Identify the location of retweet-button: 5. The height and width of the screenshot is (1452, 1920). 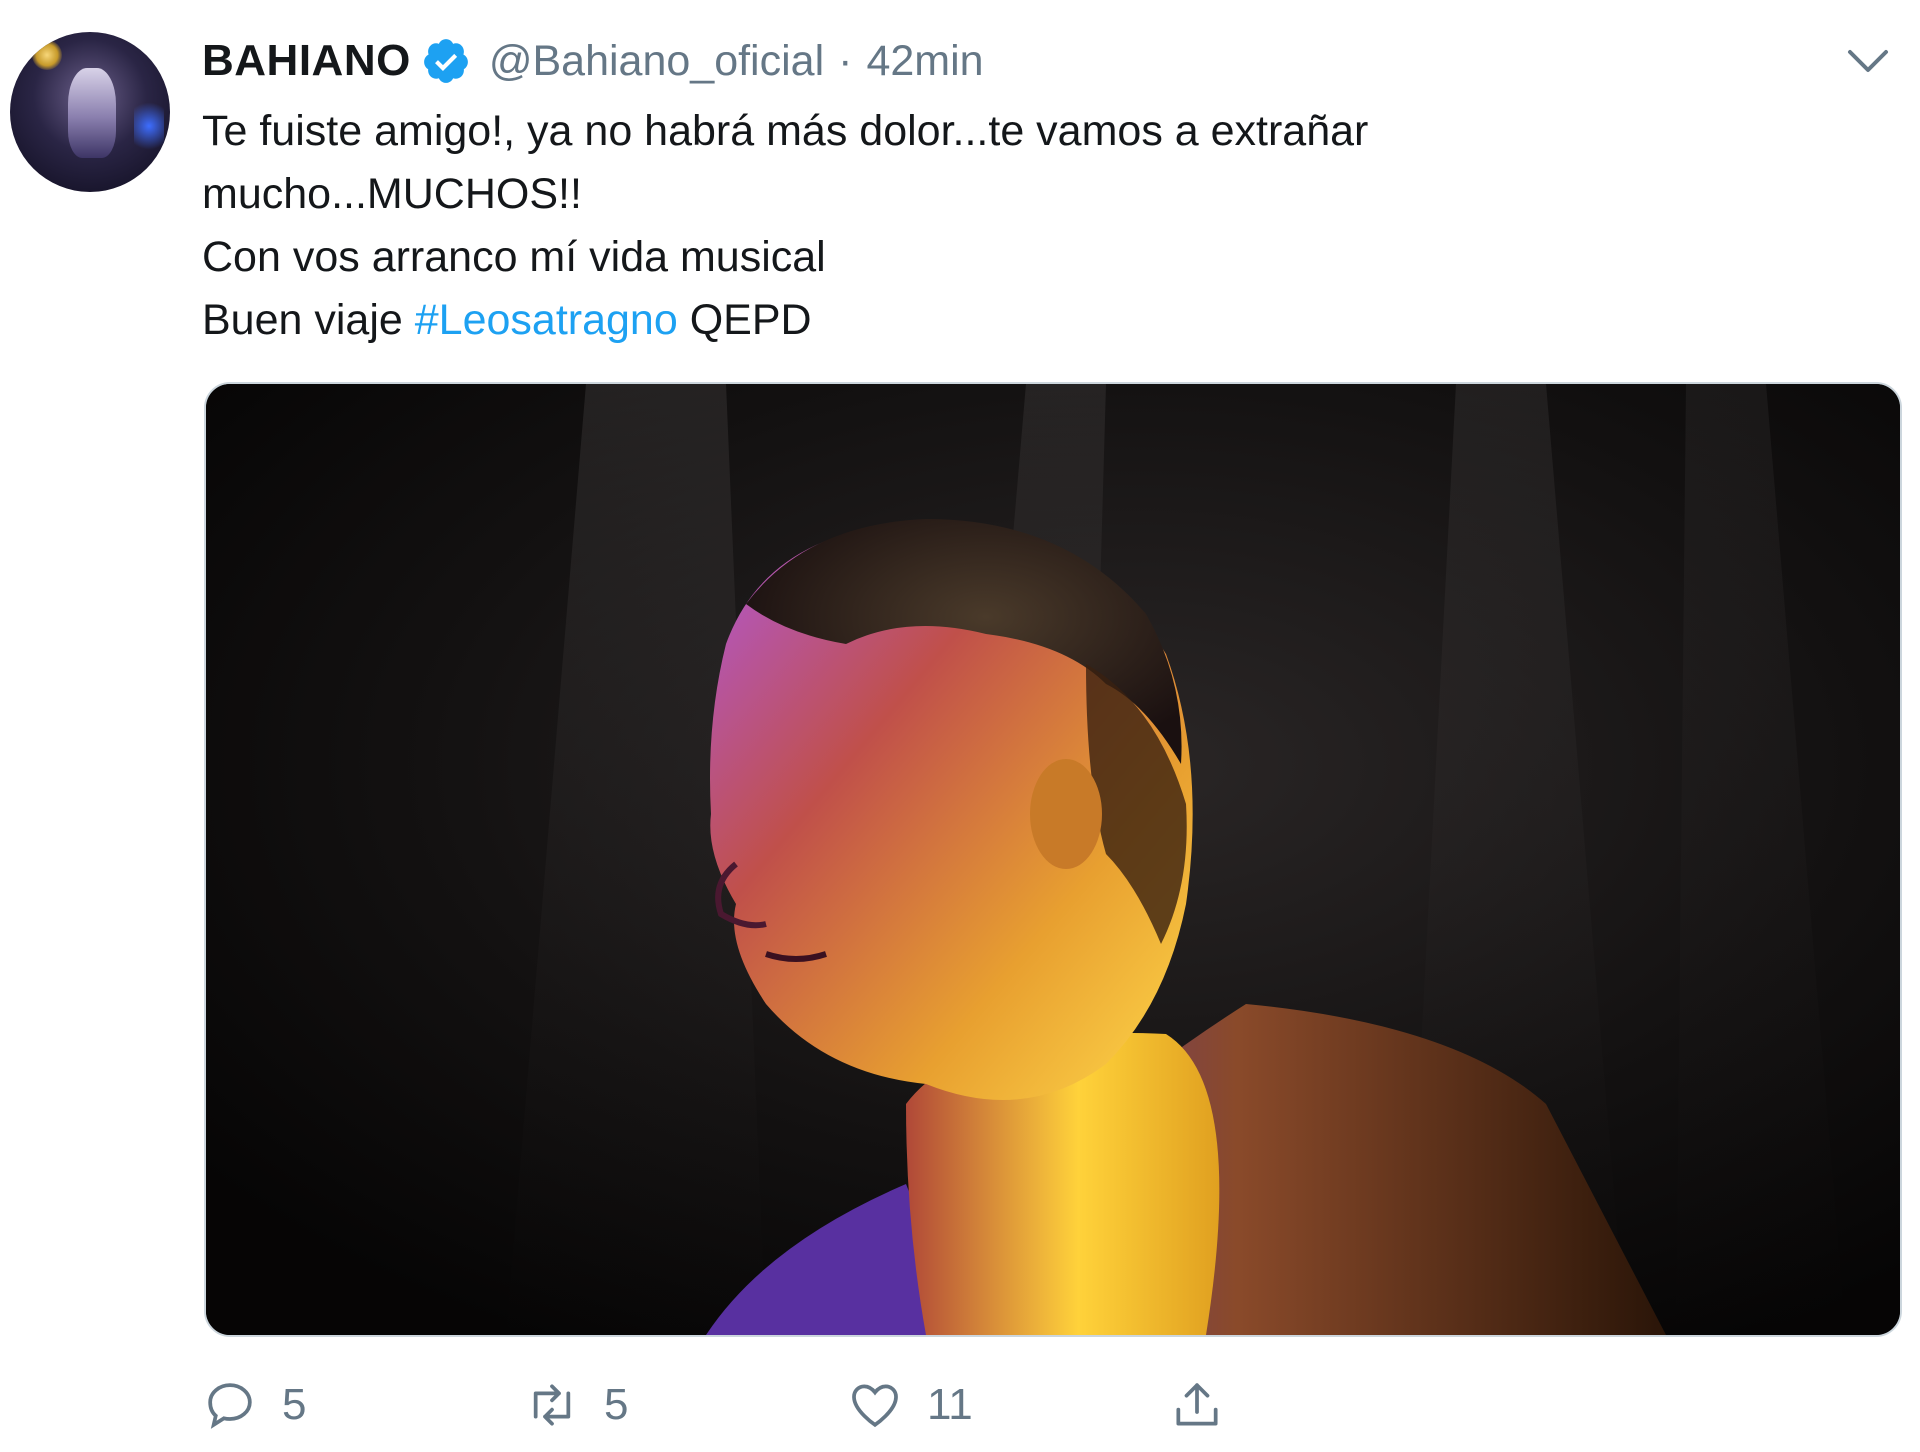
(576, 1405).